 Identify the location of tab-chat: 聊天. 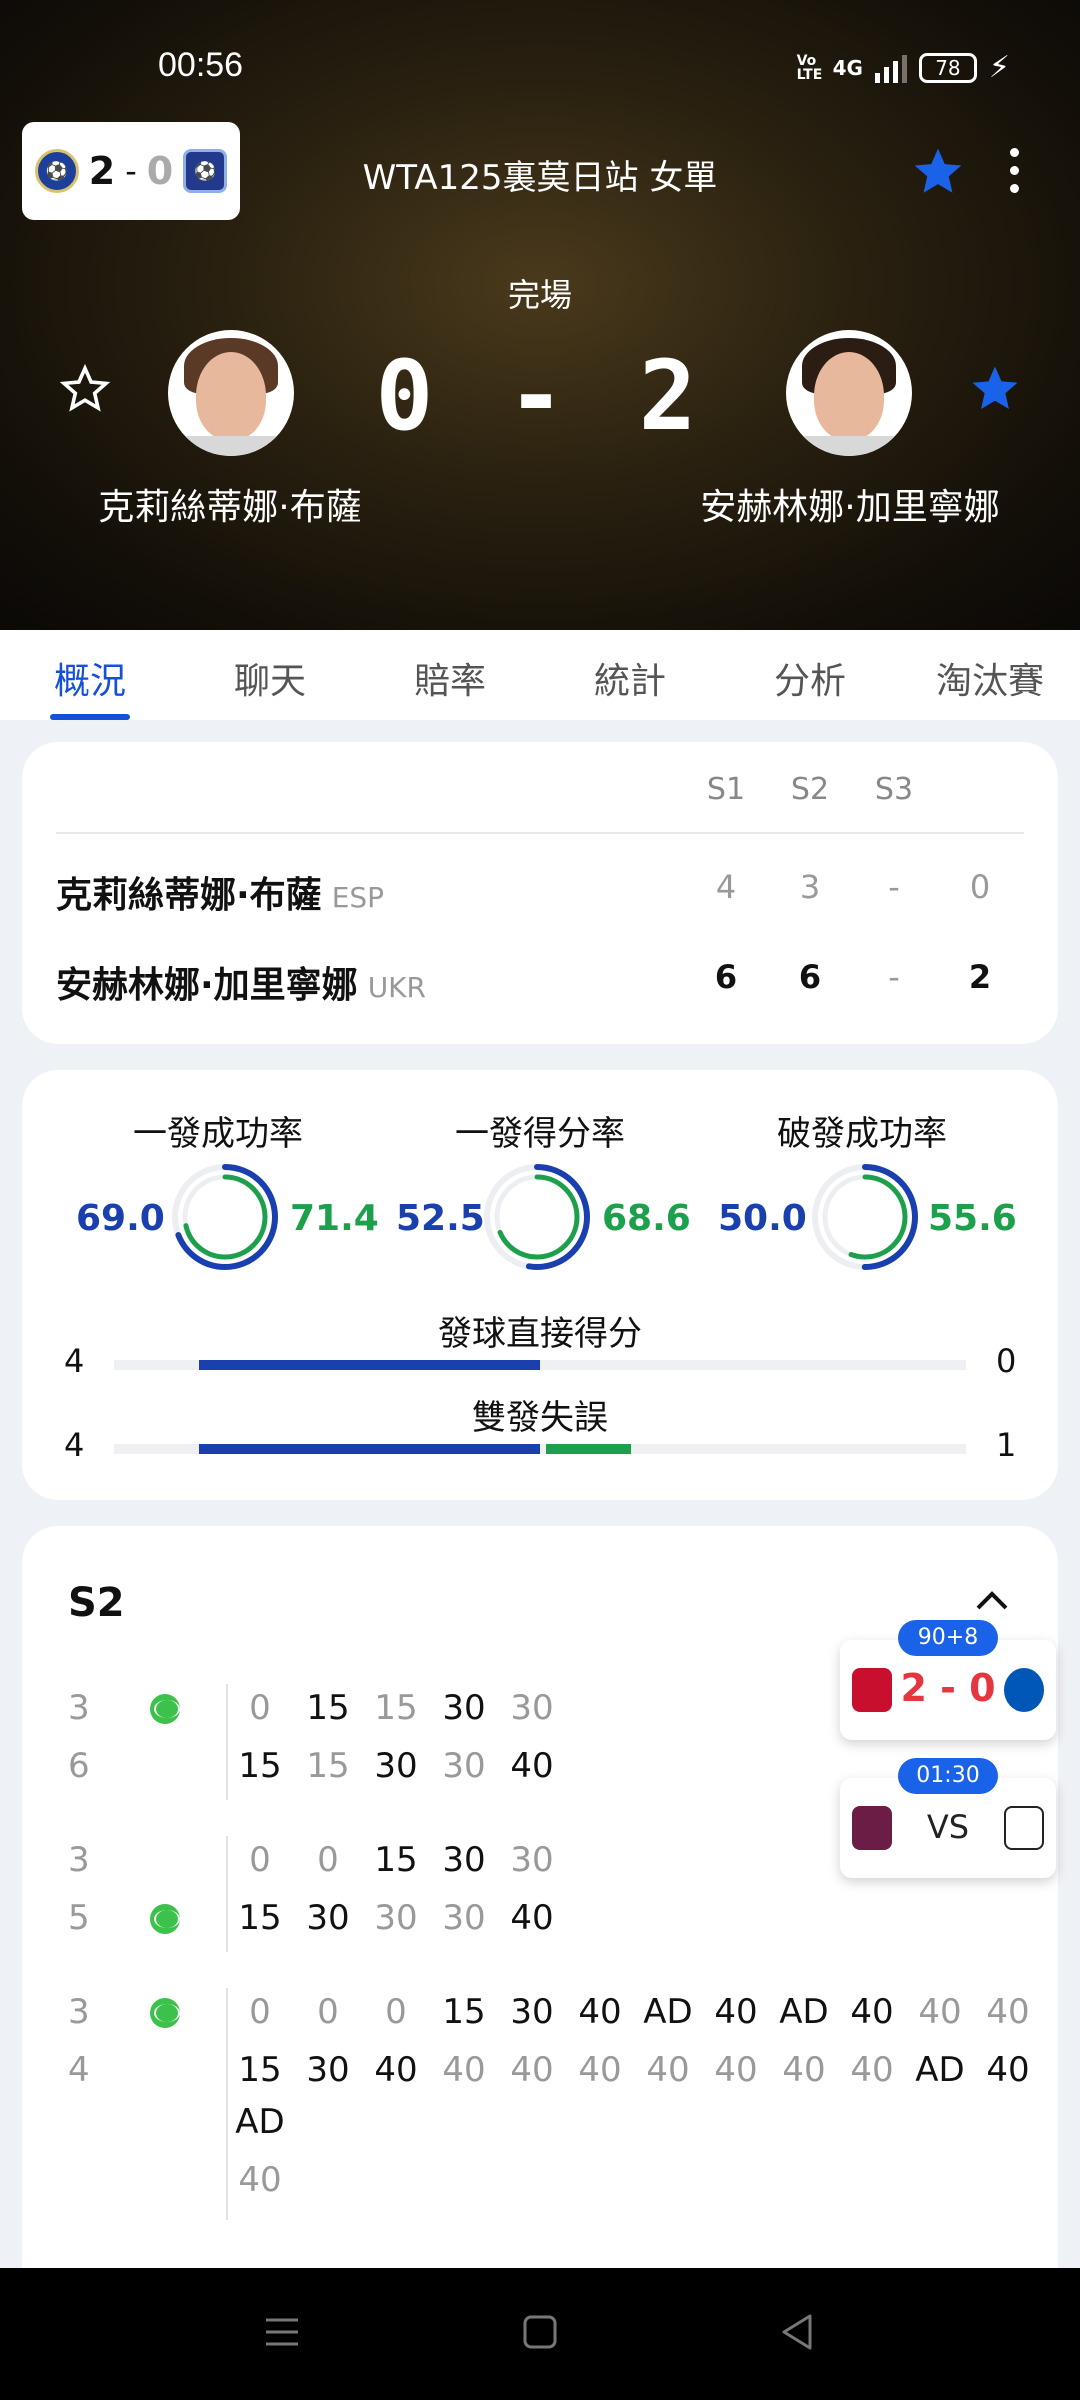
(270, 675).